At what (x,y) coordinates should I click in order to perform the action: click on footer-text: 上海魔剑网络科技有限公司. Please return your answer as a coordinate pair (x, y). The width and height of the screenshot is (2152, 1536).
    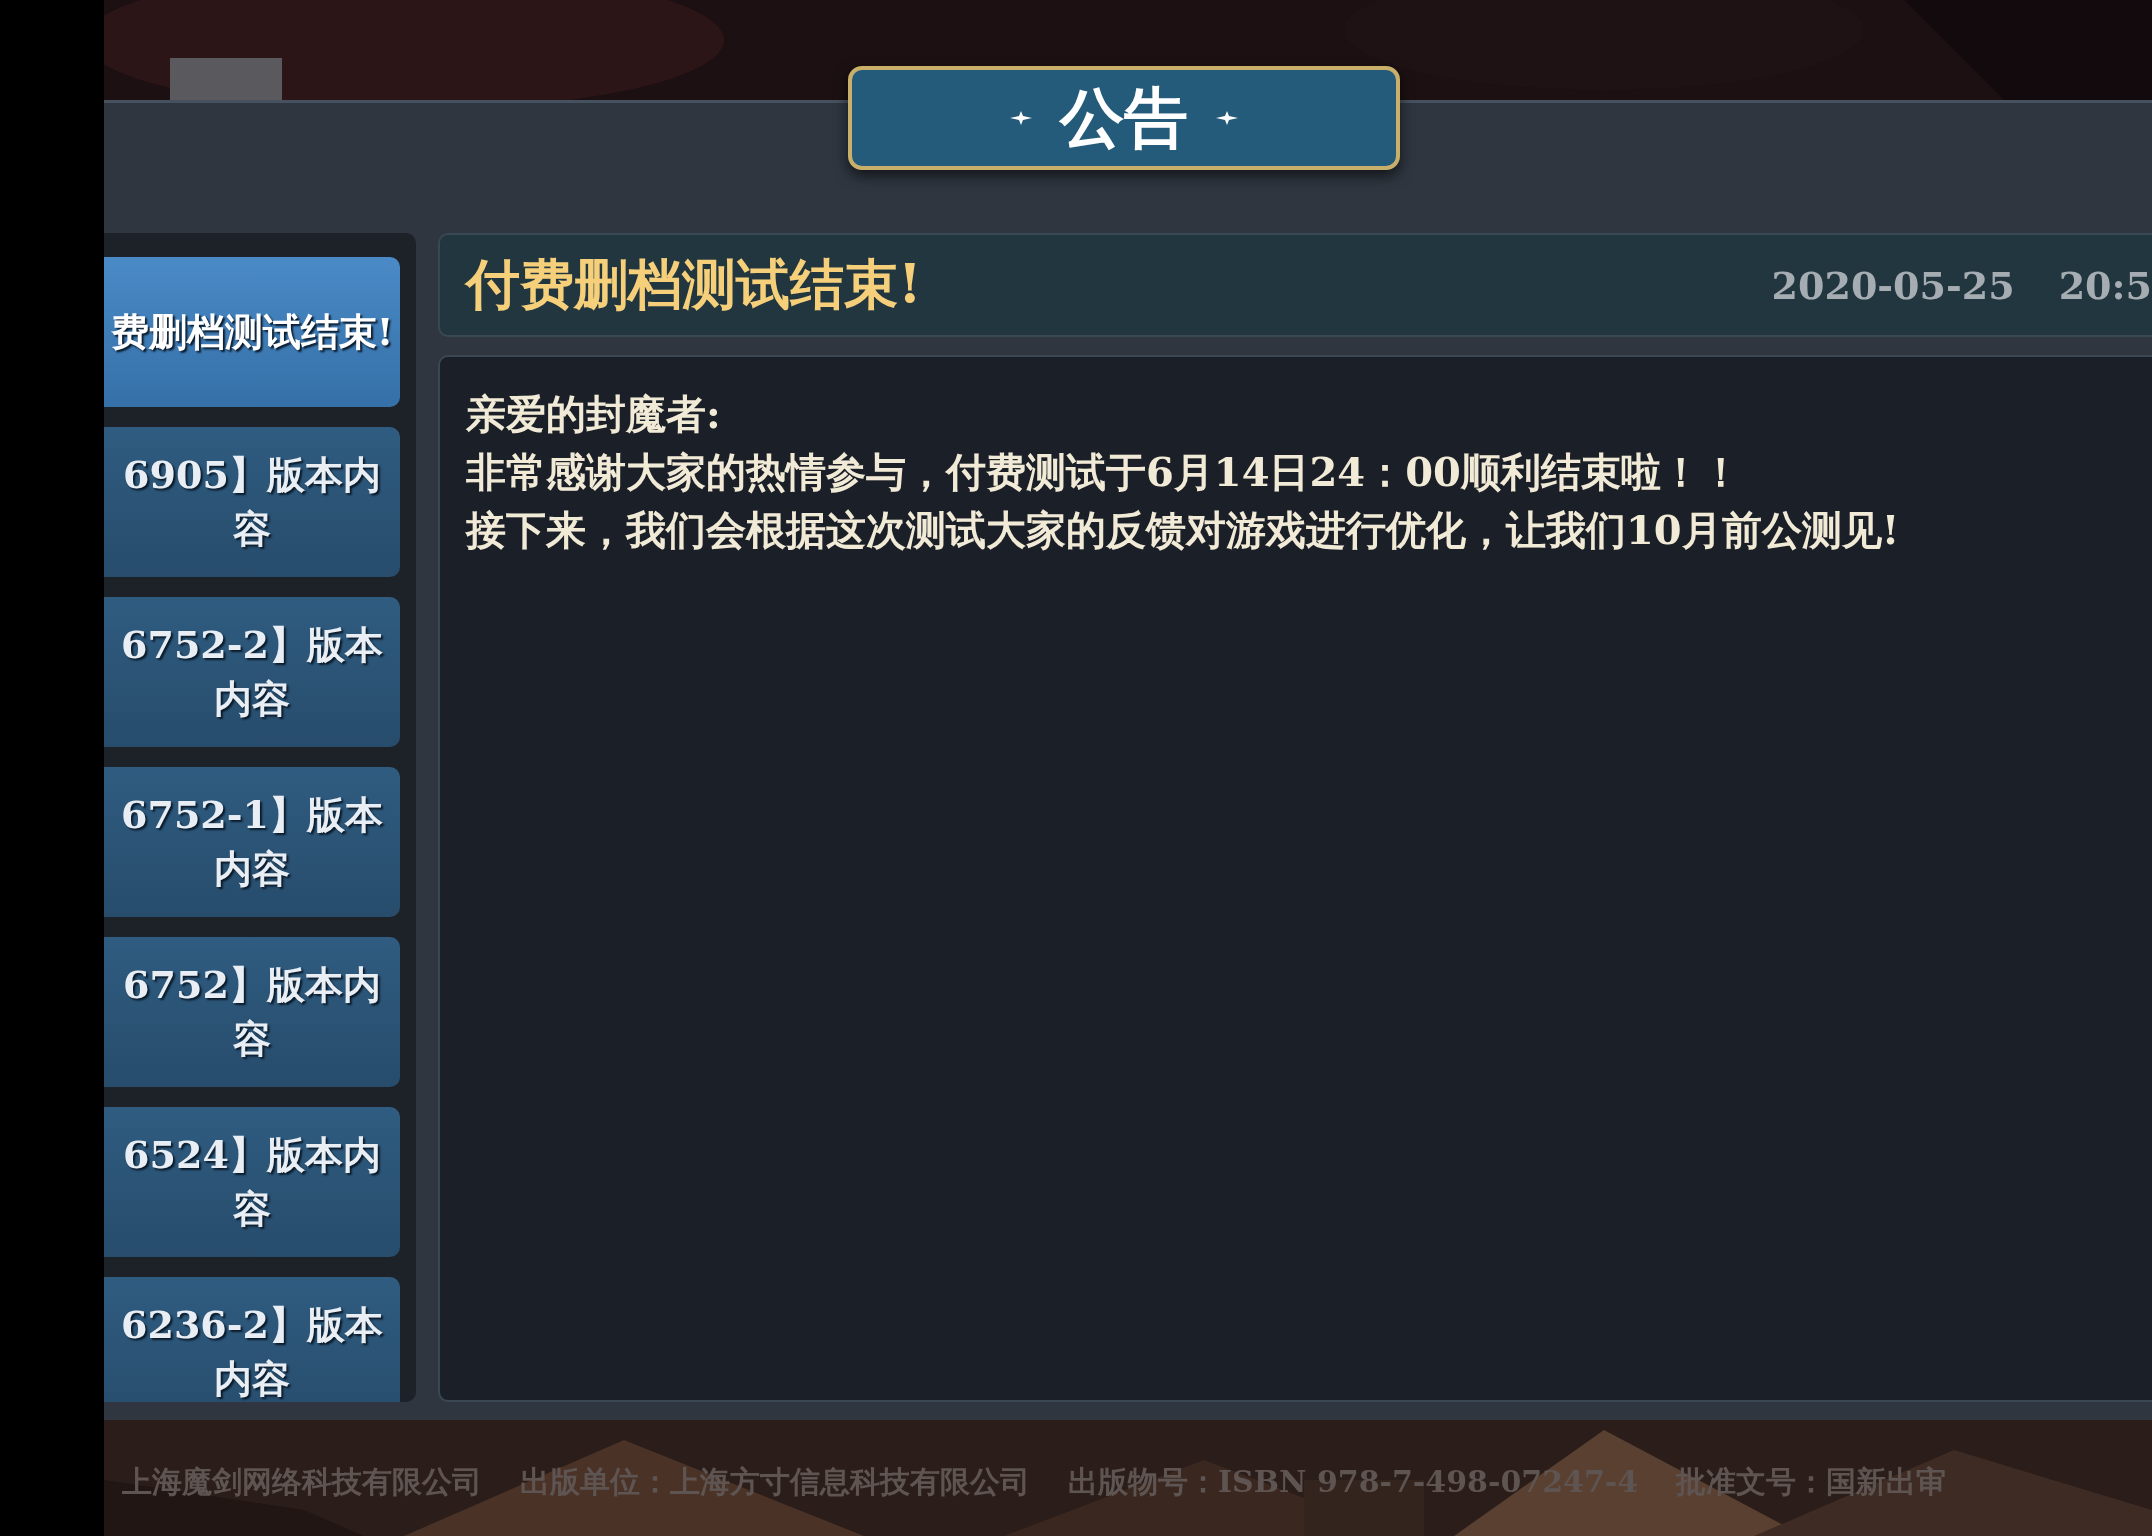
    Looking at the image, I should click on (302, 1482).